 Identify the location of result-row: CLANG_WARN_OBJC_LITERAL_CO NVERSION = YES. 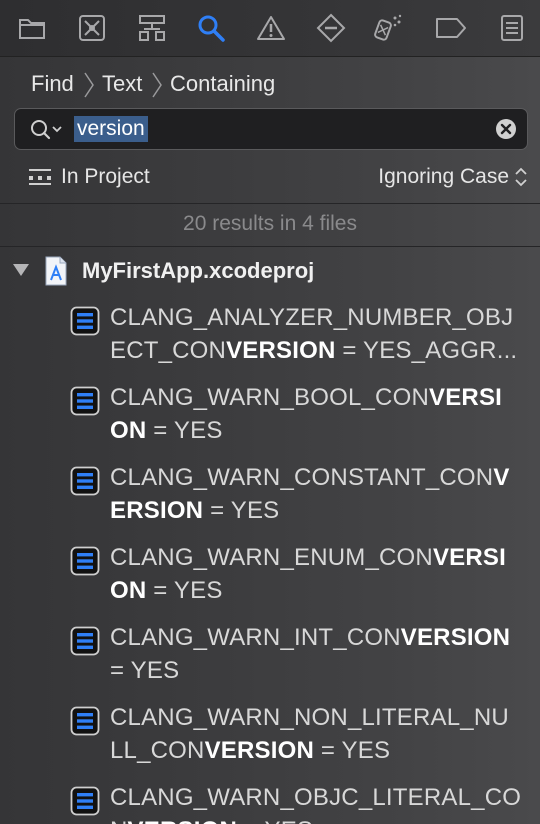
(270, 804).